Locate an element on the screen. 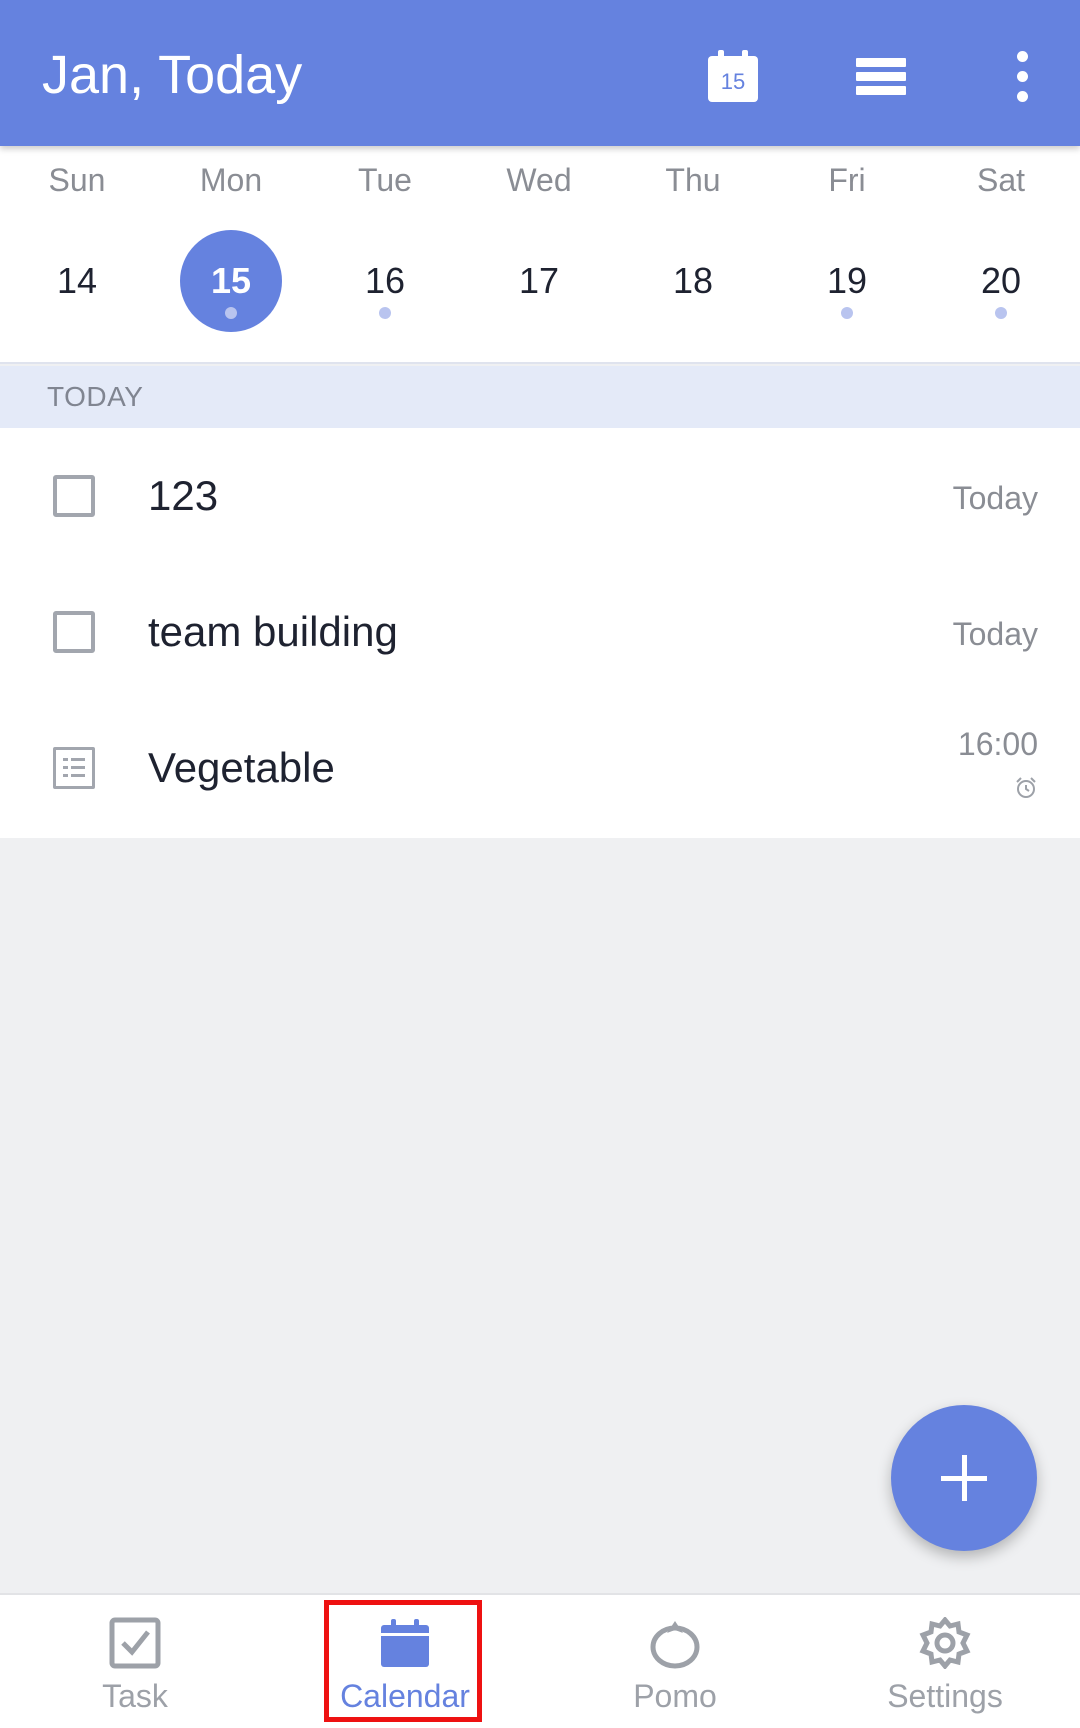 This screenshot has width=1080, height=1728. nav-label: Calendar is located at coordinates (405, 1696).